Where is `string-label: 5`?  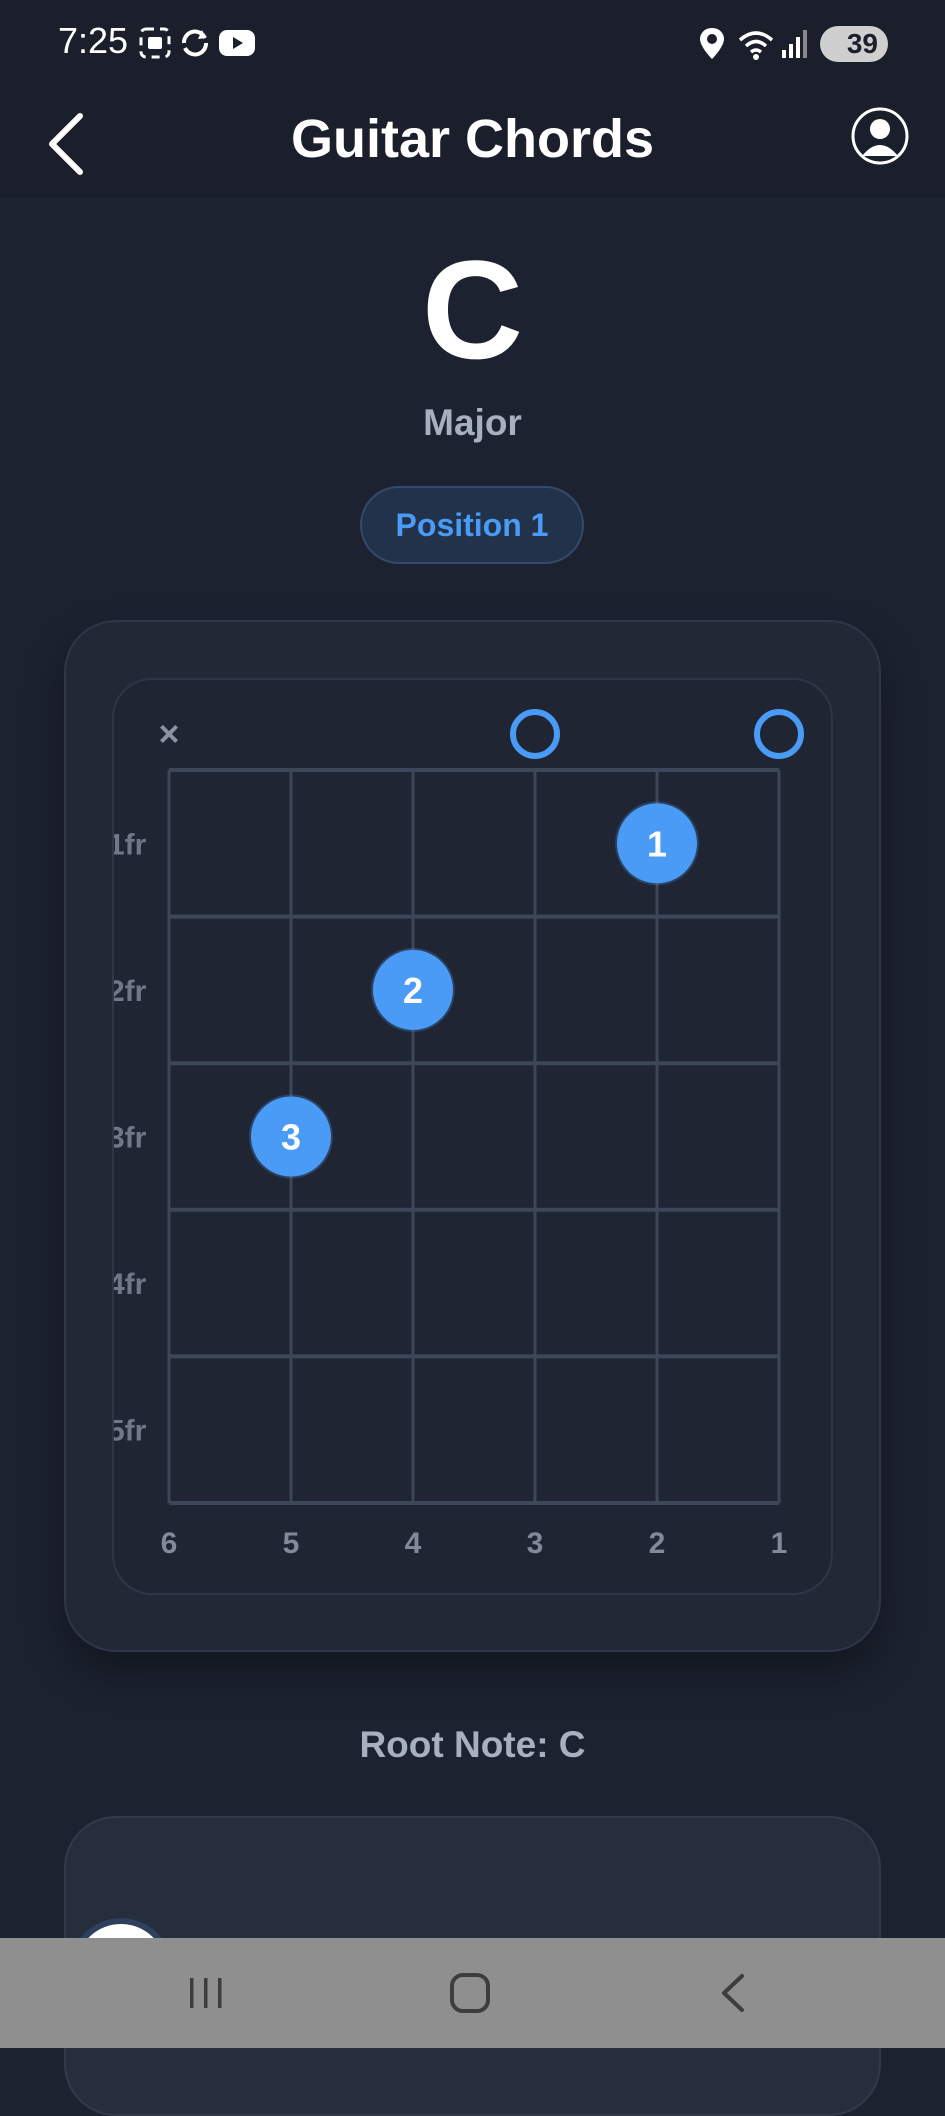 string-label: 5 is located at coordinates (291, 1543).